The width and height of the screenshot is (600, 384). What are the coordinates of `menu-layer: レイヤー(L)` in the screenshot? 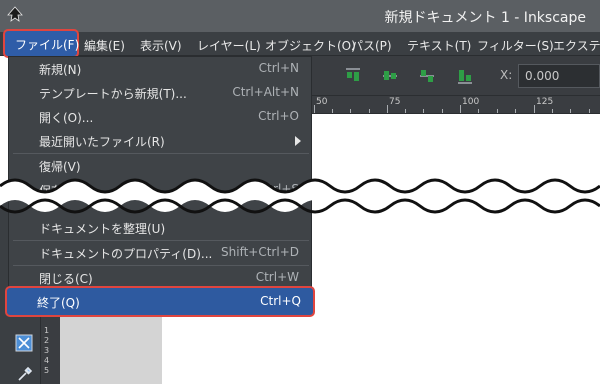 It's located at (229, 45).